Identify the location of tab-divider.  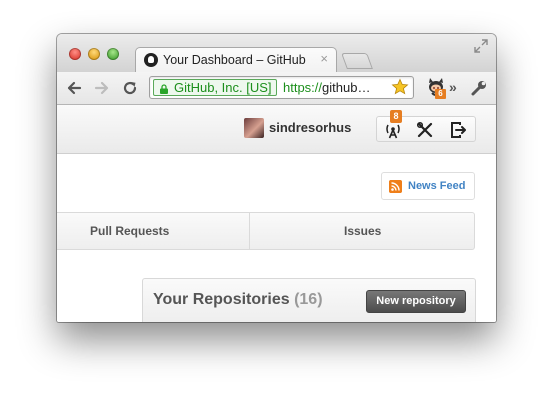
(249, 231).